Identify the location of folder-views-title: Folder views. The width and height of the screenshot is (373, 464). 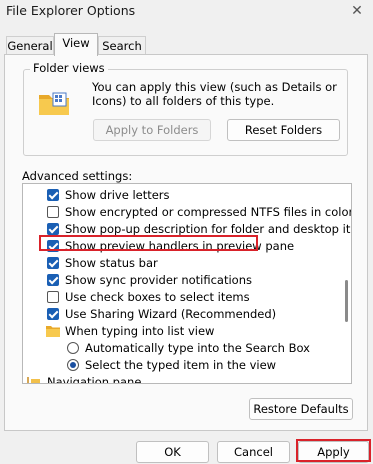
(69, 68).